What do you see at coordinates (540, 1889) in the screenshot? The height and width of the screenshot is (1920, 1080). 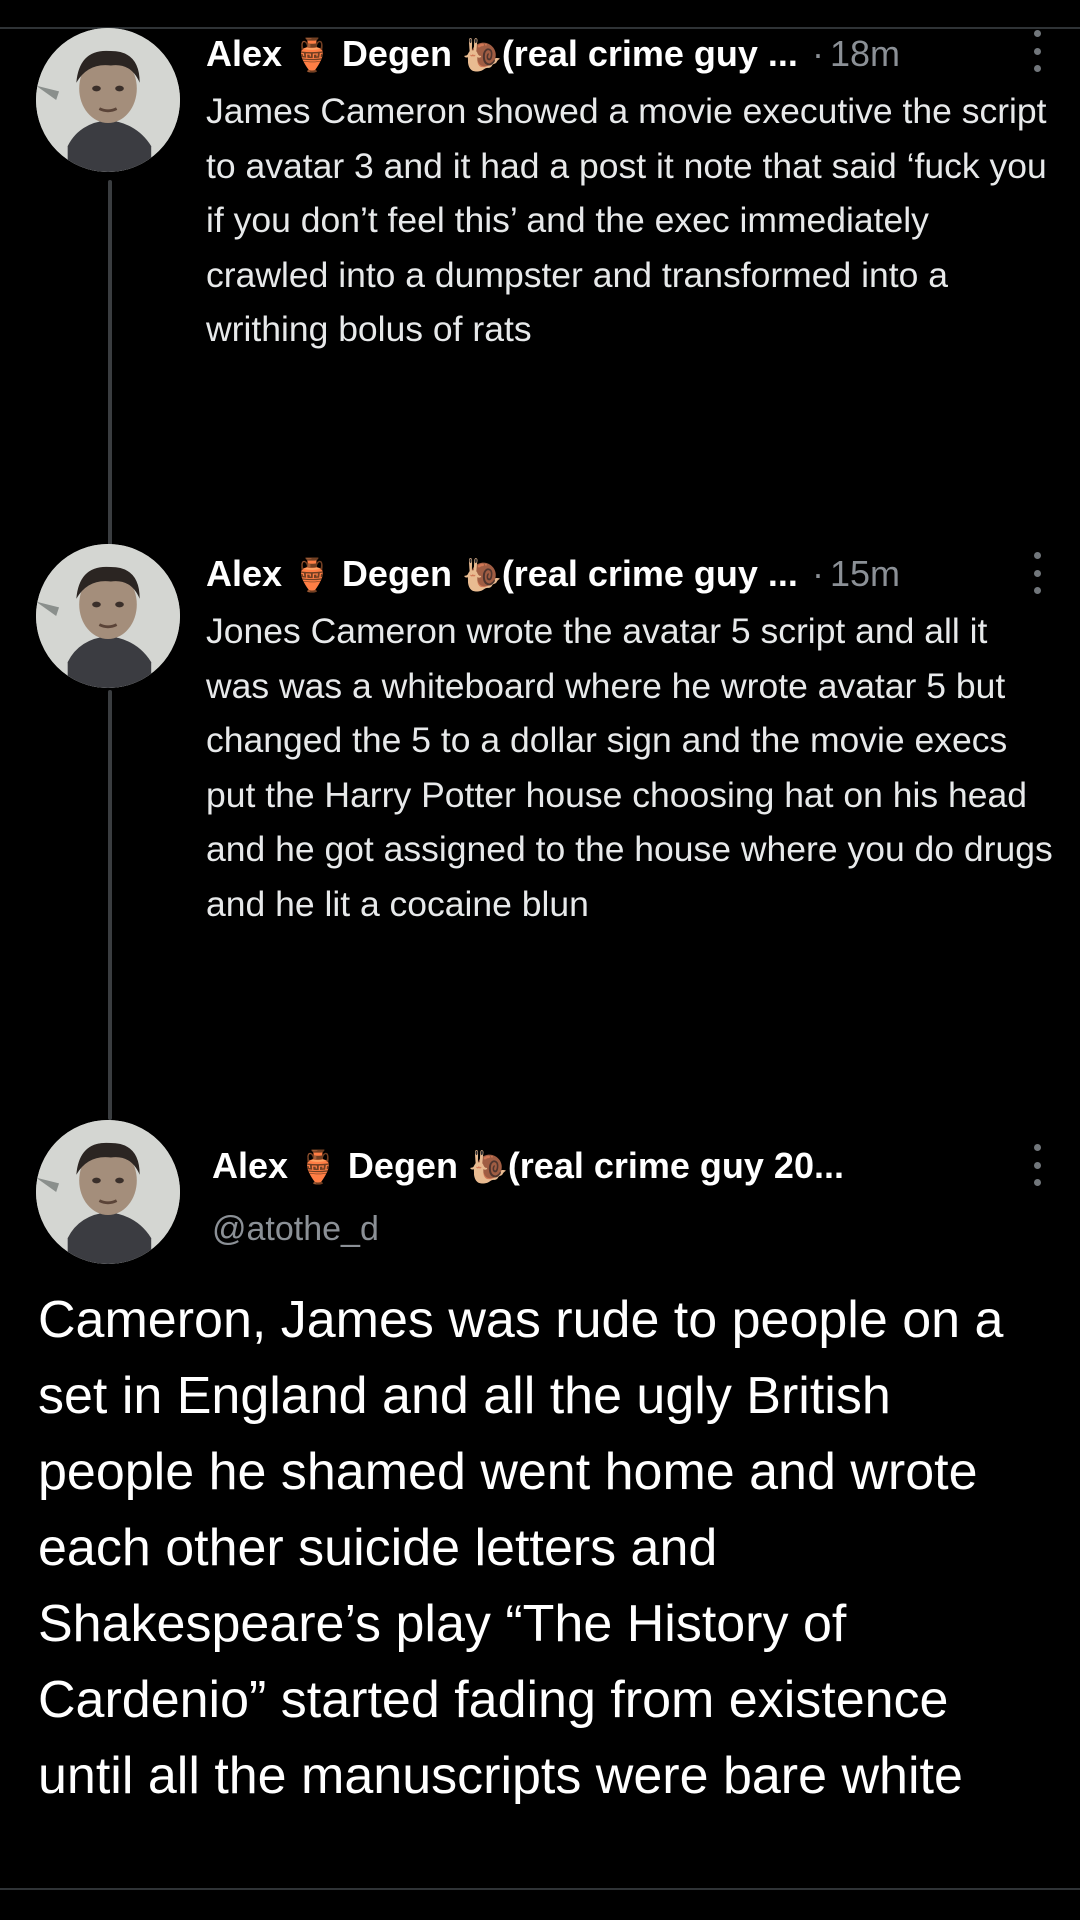 I see `bottom-divider` at bounding box center [540, 1889].